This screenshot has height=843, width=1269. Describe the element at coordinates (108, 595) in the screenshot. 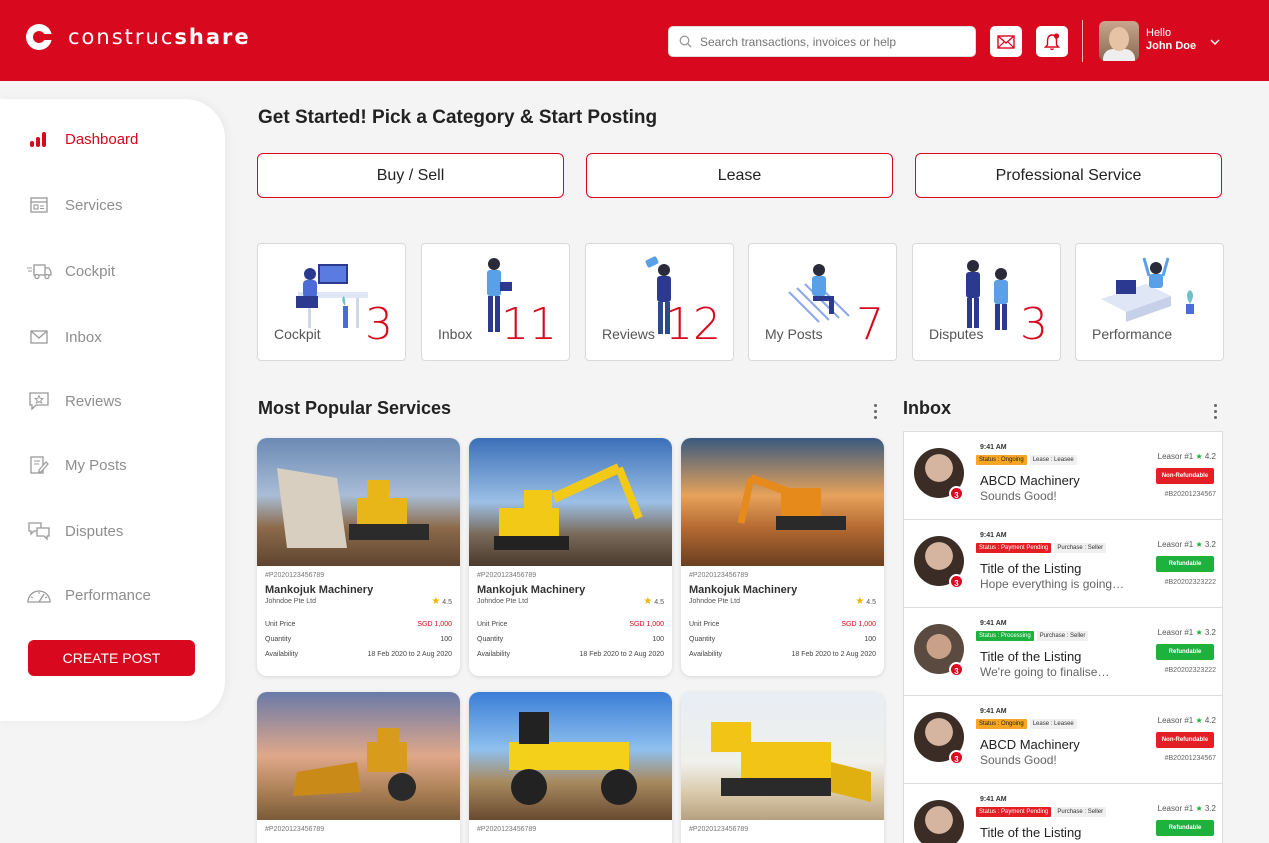

I see `sidebar-item-label: Performance` at that location.